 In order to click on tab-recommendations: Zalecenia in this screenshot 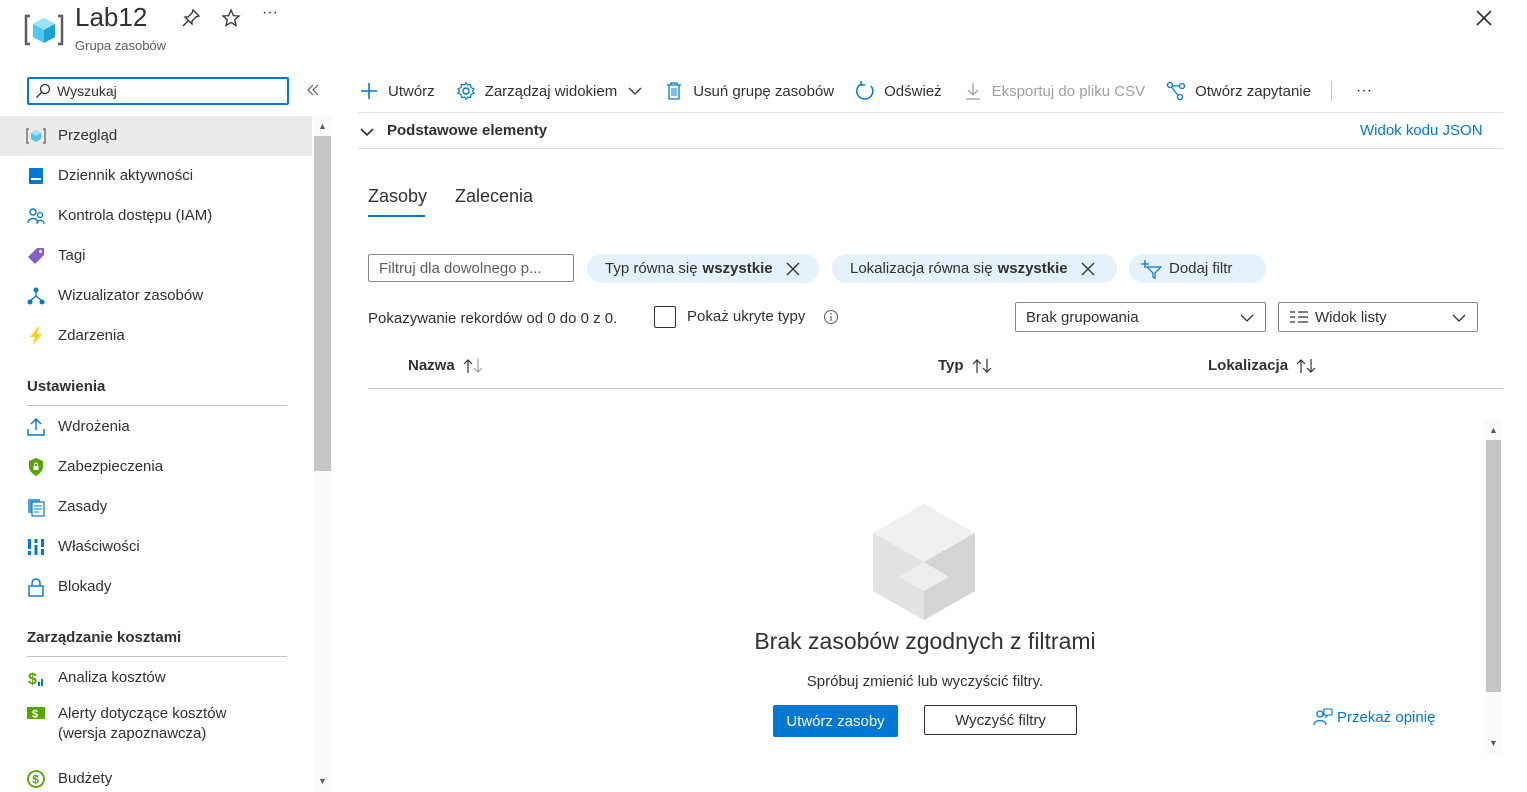, I will do `click(494, 196)`.